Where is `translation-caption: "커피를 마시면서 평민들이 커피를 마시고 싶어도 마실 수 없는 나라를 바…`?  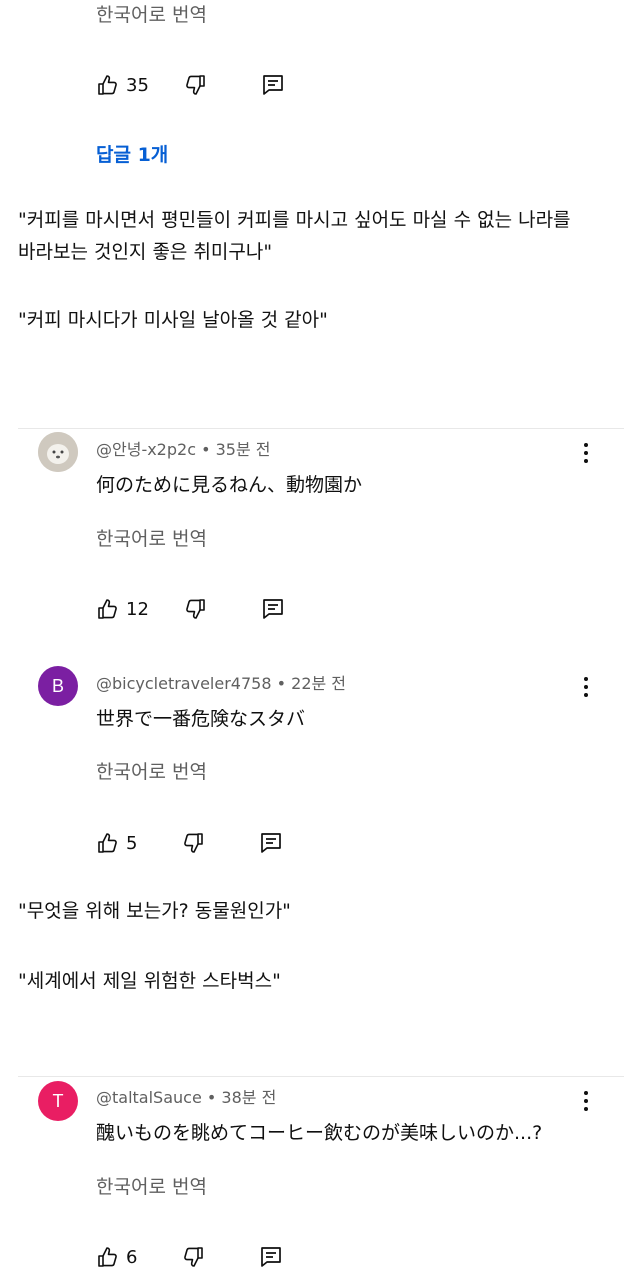 translation-caption: "커피를 마시면서 평민들이 커피를 마시고 싶어도 마실 수 없는 나라를 바… is located at coordinates (323, 236).